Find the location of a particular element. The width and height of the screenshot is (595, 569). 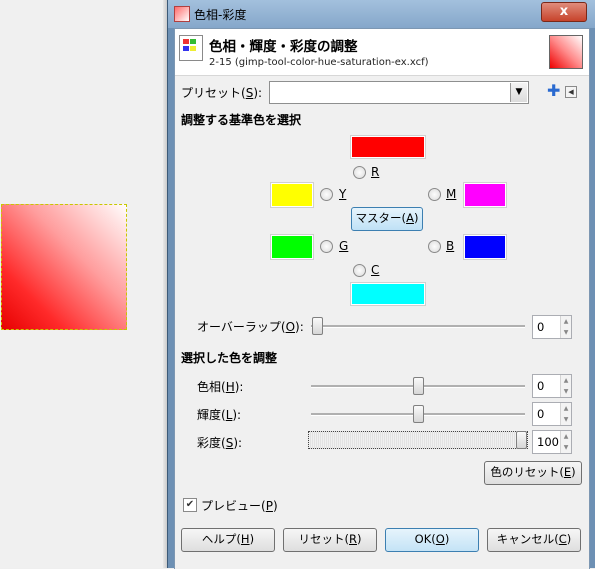

swatch-yellow is located at coordinates (292, 195).